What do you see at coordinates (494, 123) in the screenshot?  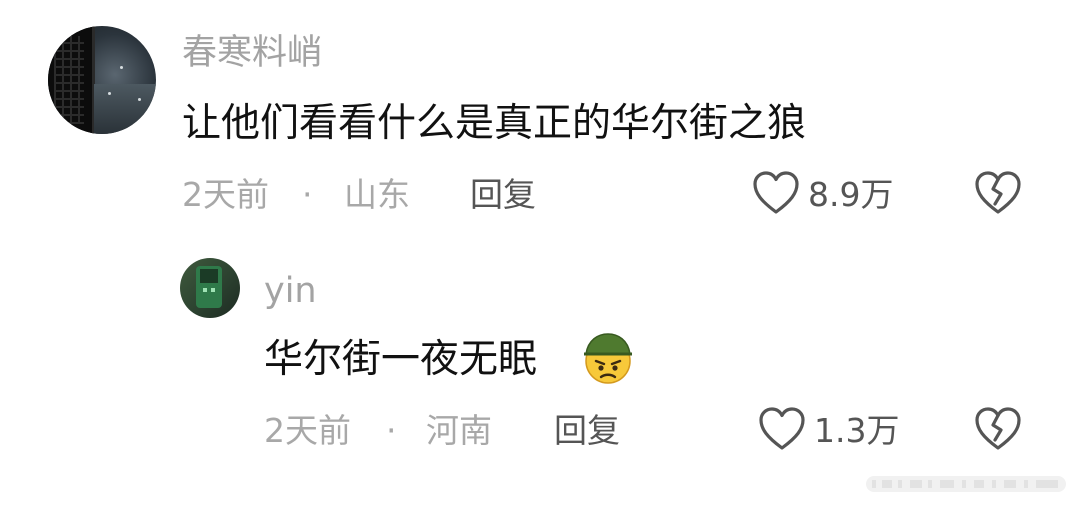 I see `comment-text: 让他们看看什么是真正的华尔街之狼` at bounding box center [494, 123].